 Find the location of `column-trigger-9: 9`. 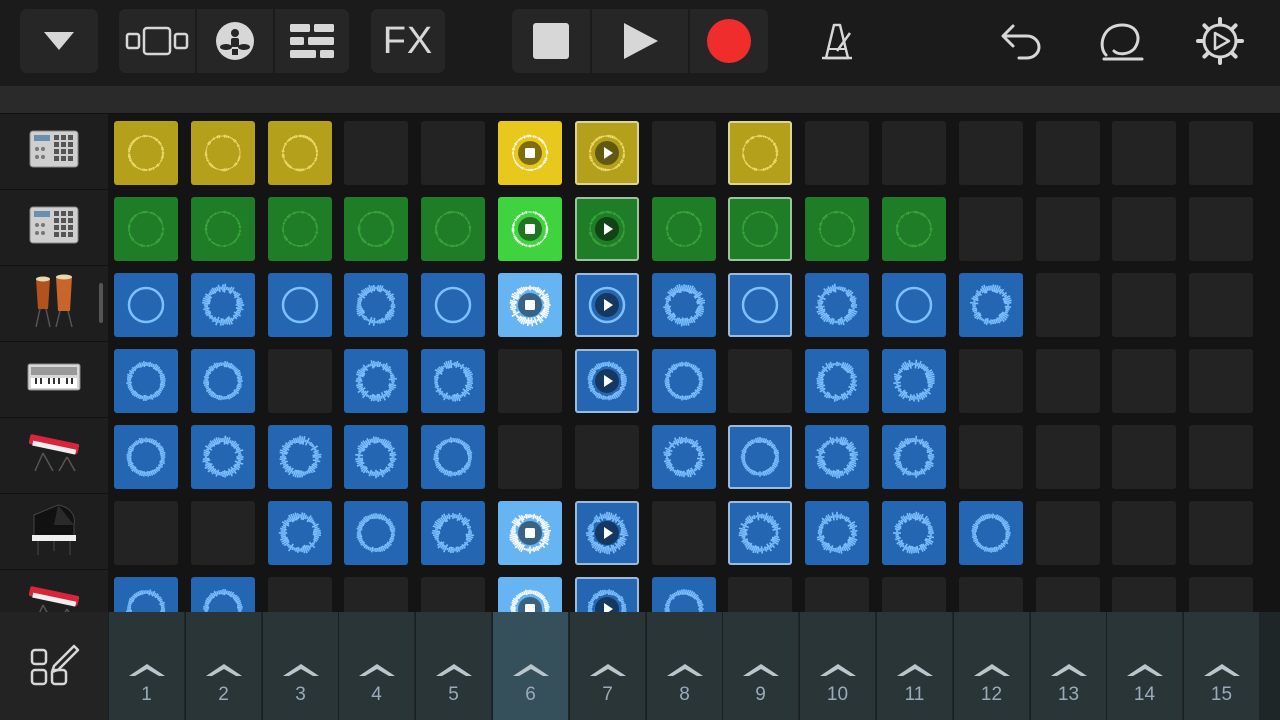

column-trigger-9: 9 is located at coordinates (760, 666).